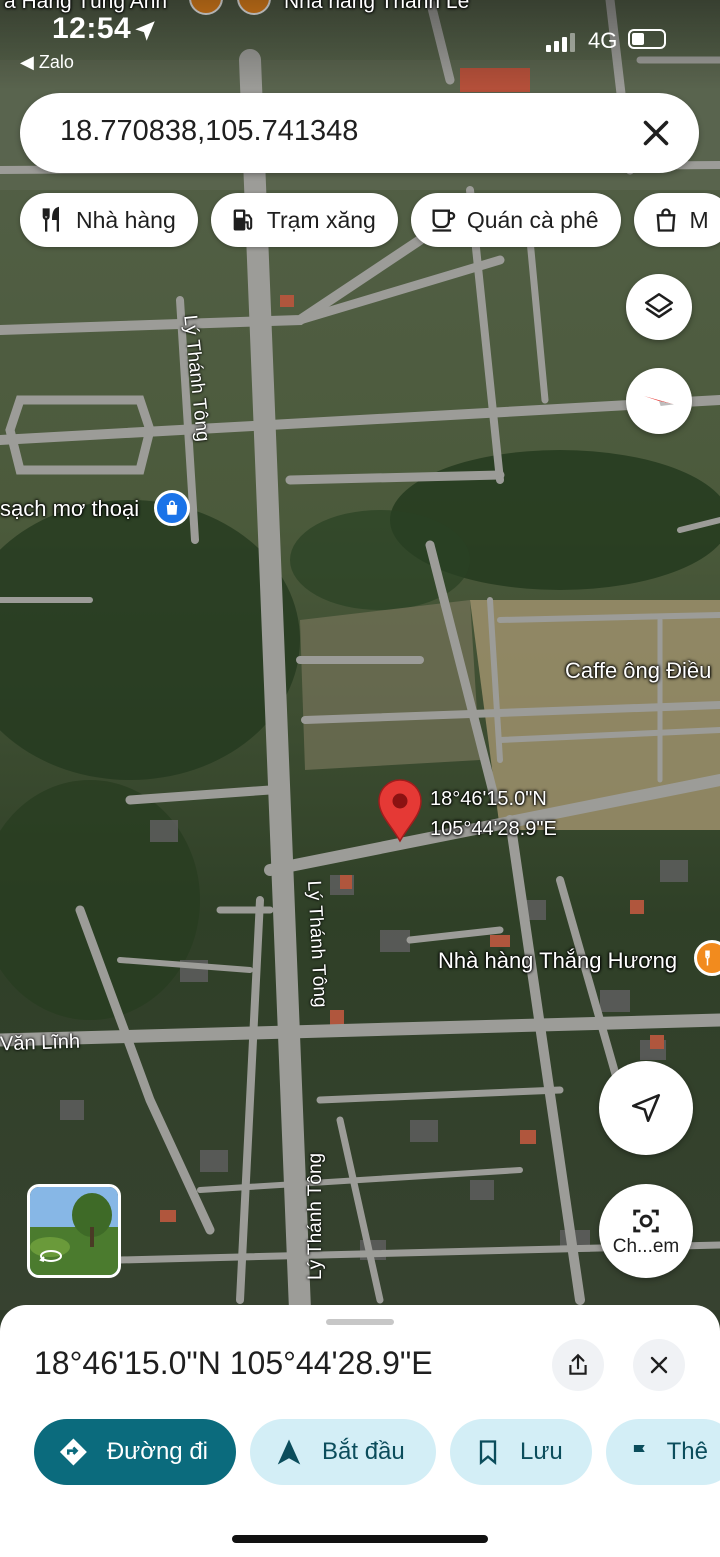 The image size is (720, 1557). What do you see at coordinates (360, 1539) in the screenshot?
I see `home-indicator` at bounding box center [360, 1539].